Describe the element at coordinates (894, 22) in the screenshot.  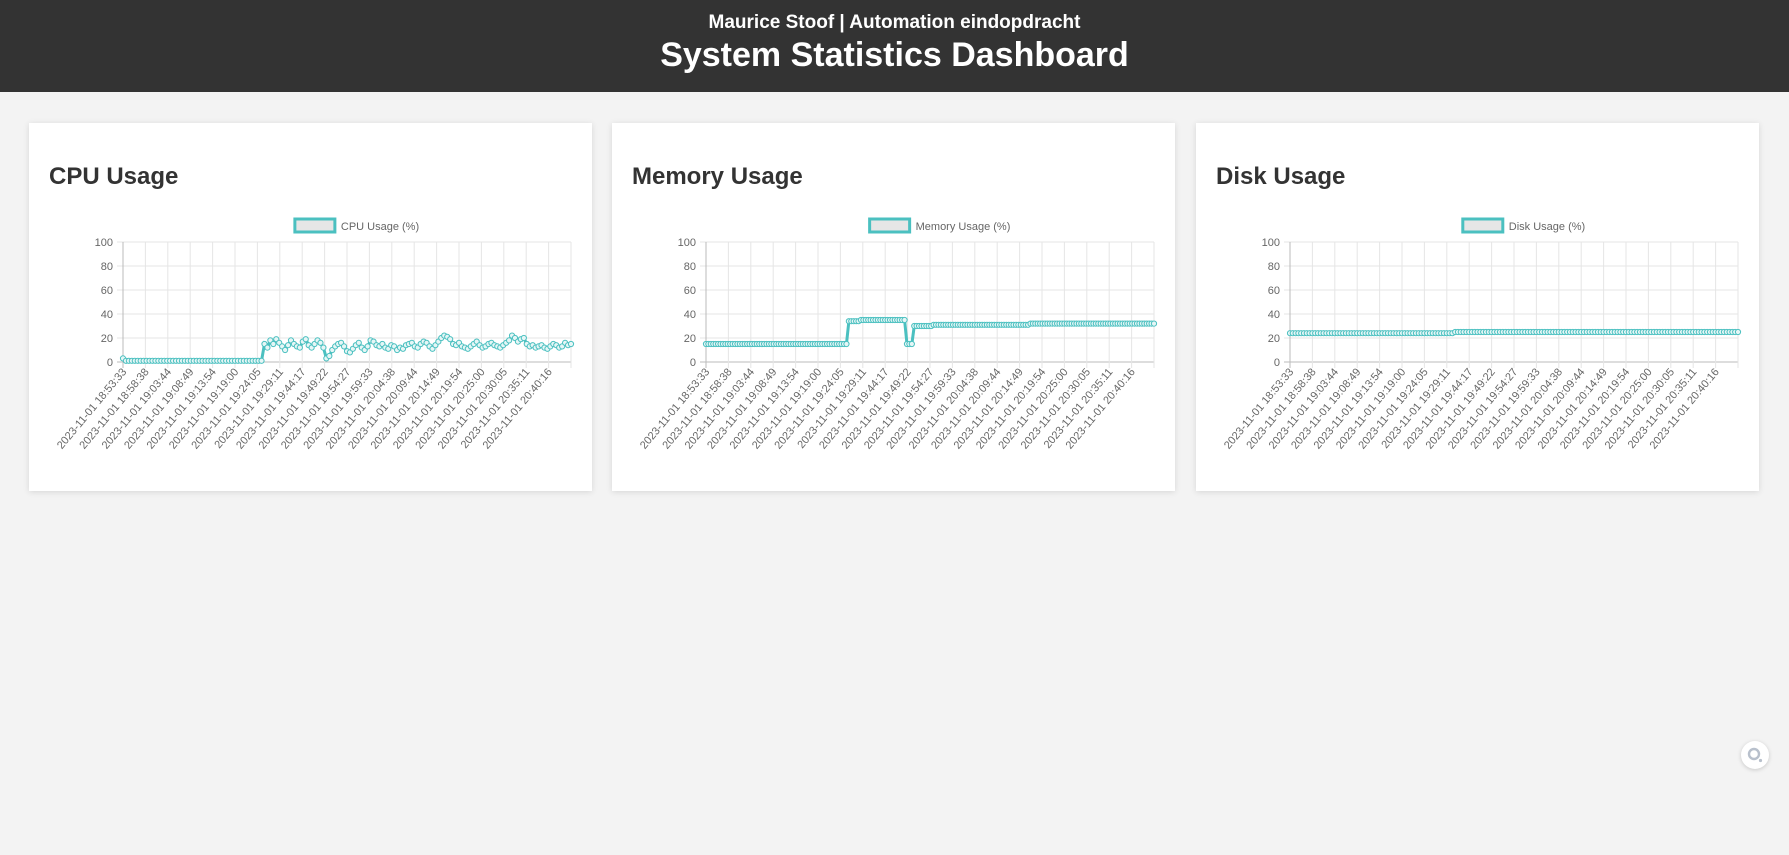
I see `header-subtitle: Maurice Stoof | Automation eindopdracht` at that location.